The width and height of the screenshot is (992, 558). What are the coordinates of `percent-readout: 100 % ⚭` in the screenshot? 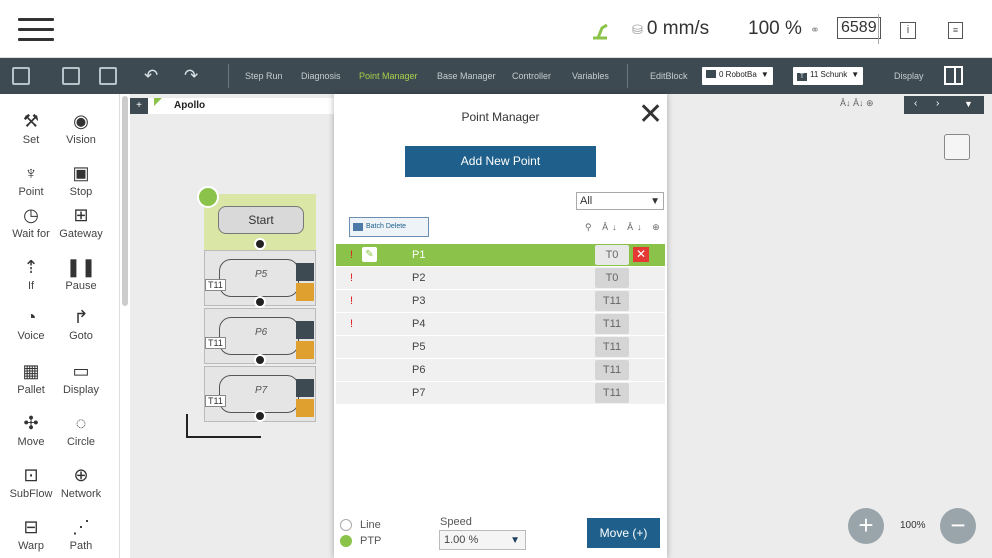 It's located at (784, 29).